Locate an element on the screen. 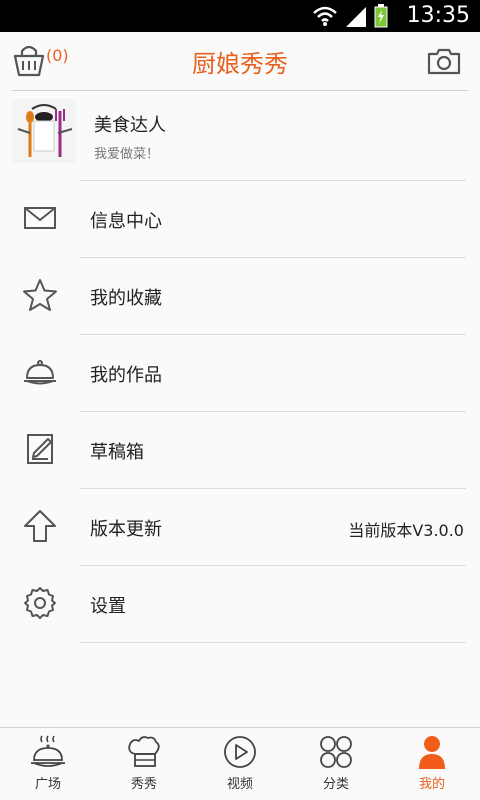 The width and height of the screenshot is (480, 800). avatar is located at coordinates (44, 131).